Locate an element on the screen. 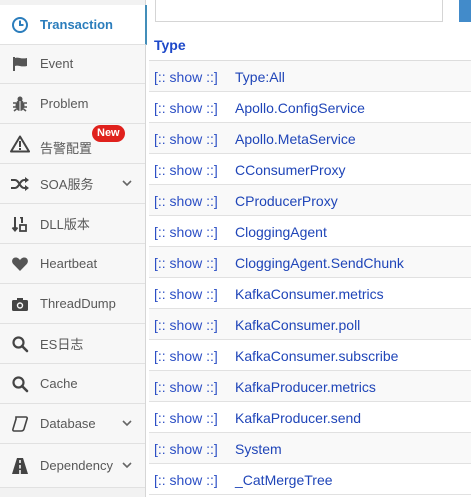 The image size is (471, 497). table-row: [:: show ::] _CatMergeTree is located at coordinates (310, 479).